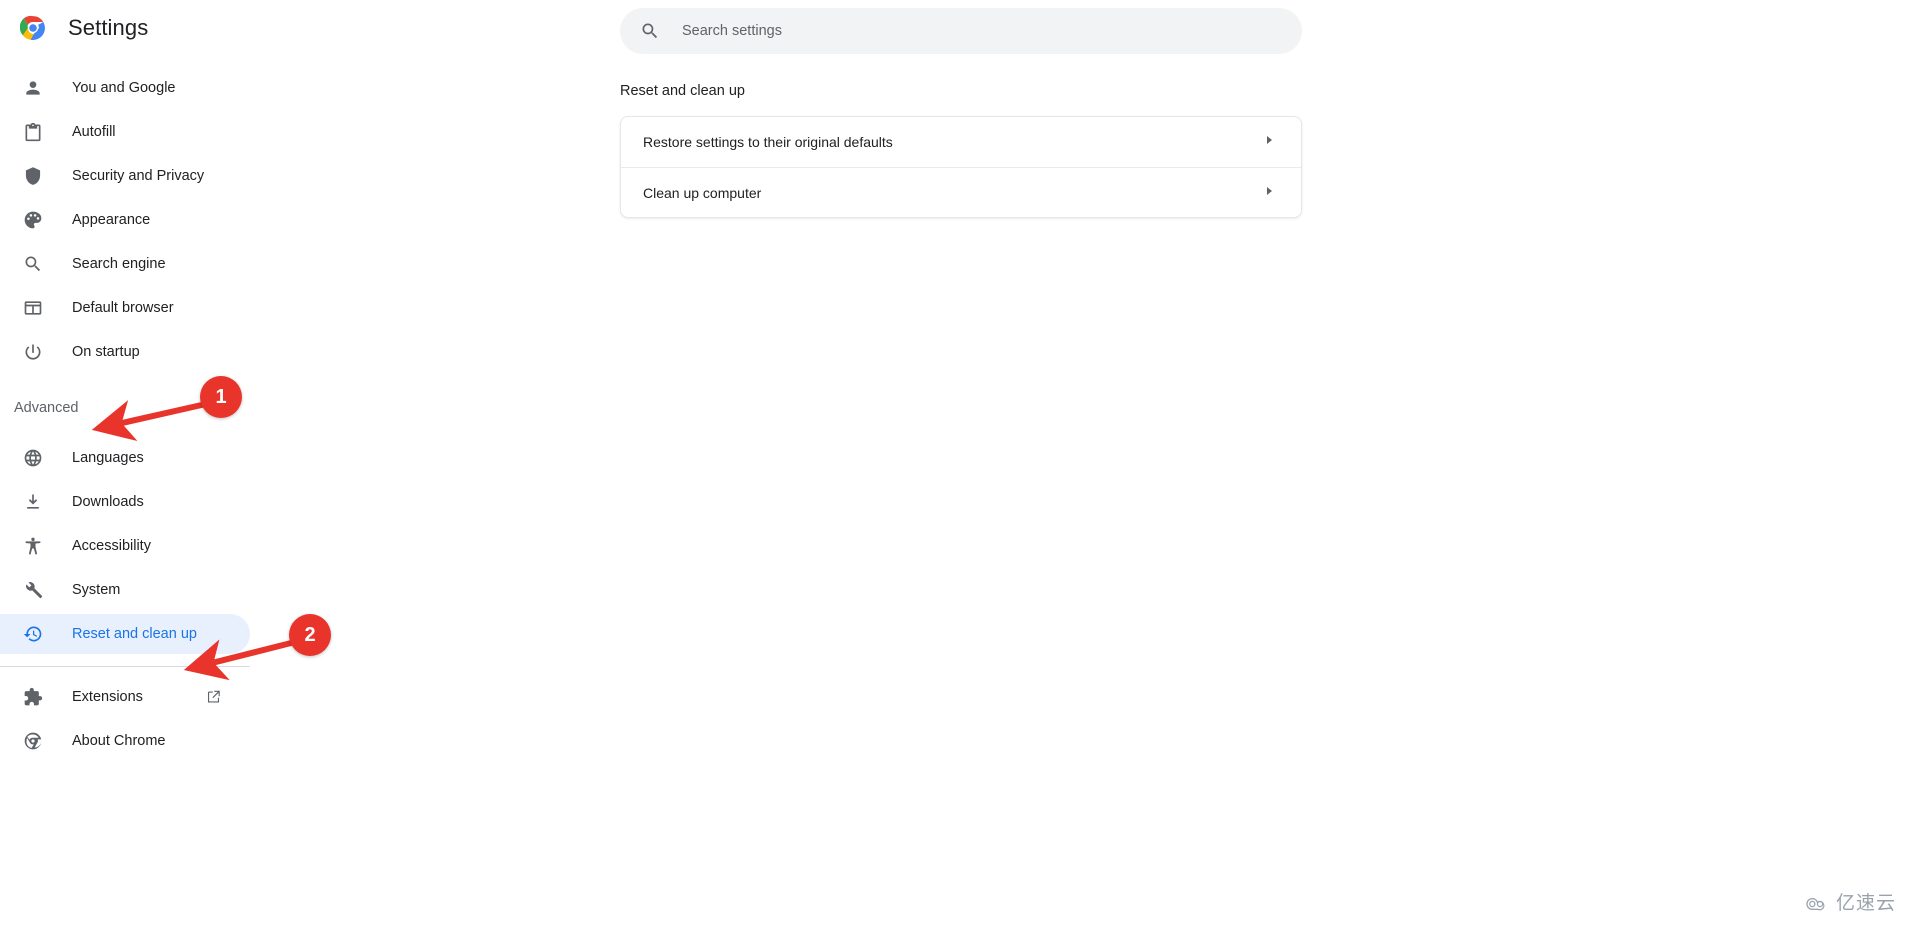 This screenshot has height=929, width=1920. I want to click on sidebar-item-label: Appearance, so click(111, 220).